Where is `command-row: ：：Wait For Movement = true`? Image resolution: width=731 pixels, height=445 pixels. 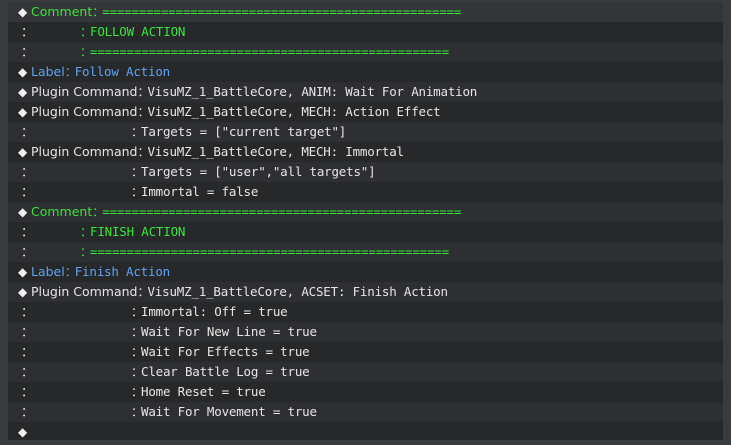
command-row: ：：Wait For Movement = true is located at coordinates (365, 412).